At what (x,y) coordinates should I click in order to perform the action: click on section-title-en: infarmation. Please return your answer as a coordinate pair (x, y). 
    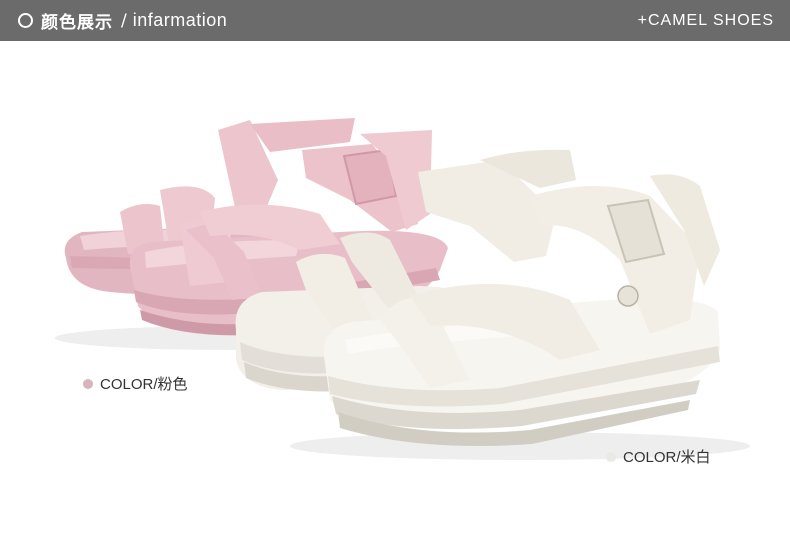
    Looking at the image, I should click on (180, 20).